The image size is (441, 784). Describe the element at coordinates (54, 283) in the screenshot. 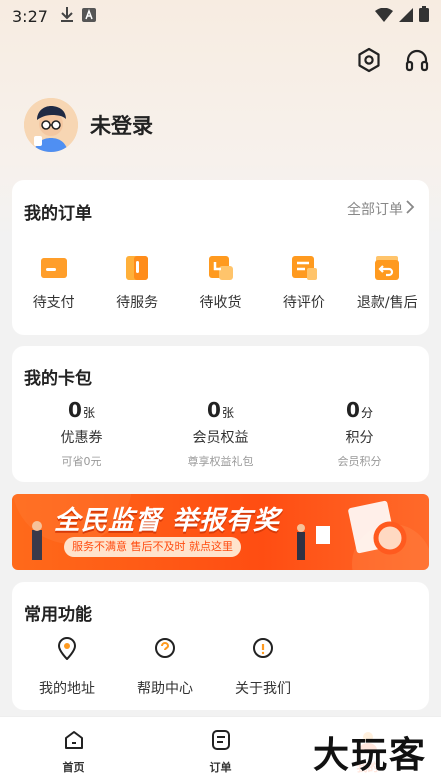

I see `order-item-pending-payment: 待支付` at that location.